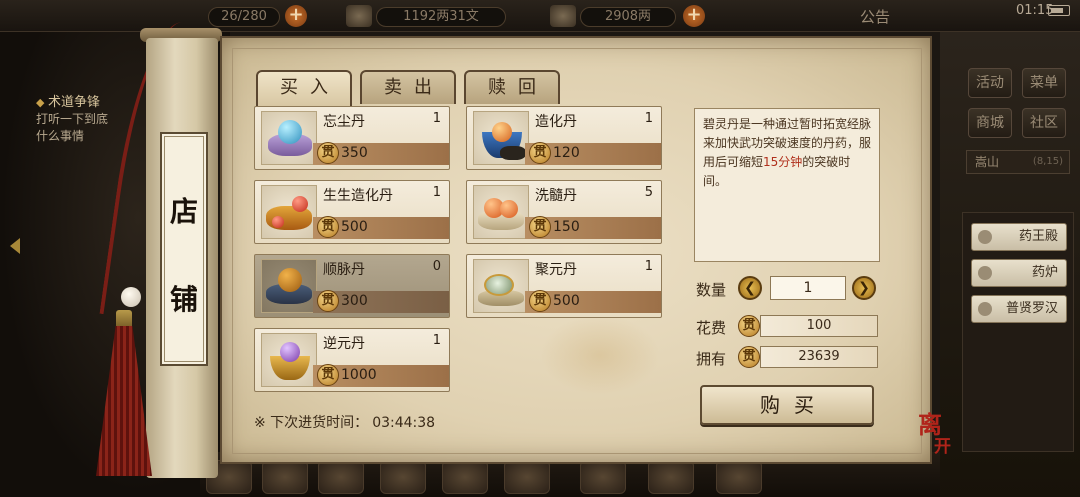 The height and width of the screenshot is (497, 1080). What do you see at coordinates (1019, 309) in the screenshot?
I see `npc-button-puxian: 普贤罗汉` at bounding box center [1019, 309].